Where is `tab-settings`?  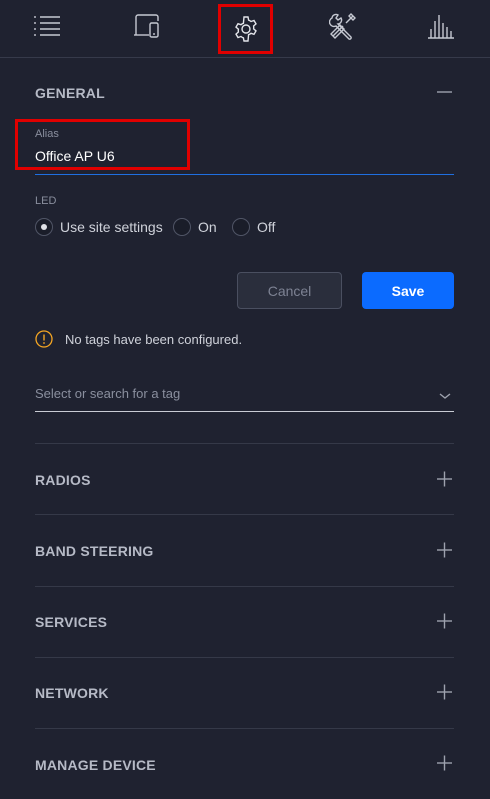 tab-settings is located at coordinates (245, 29).